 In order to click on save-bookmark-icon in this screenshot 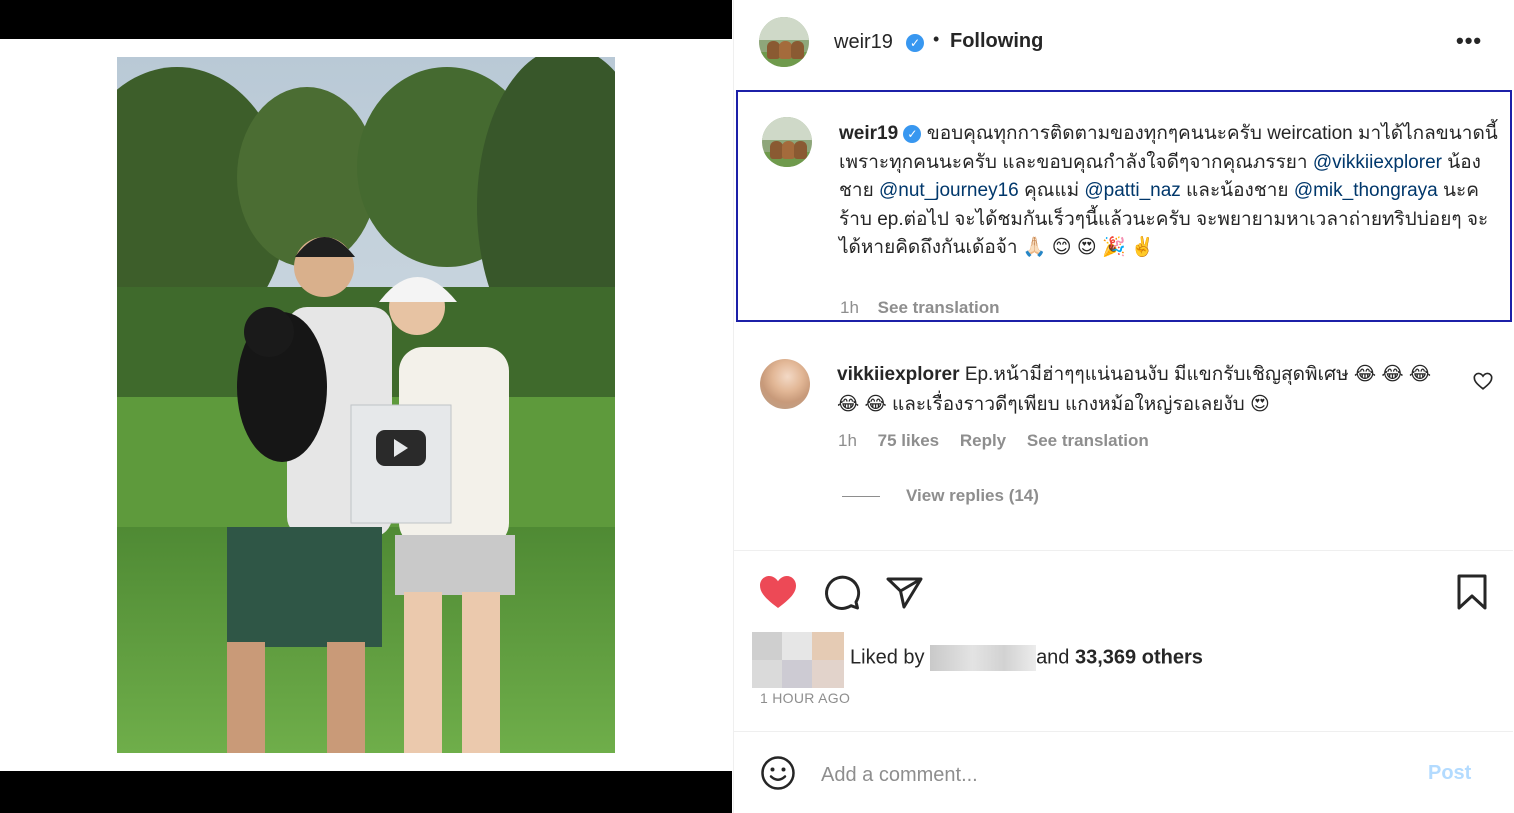, I will do `click(1472, 592)`.